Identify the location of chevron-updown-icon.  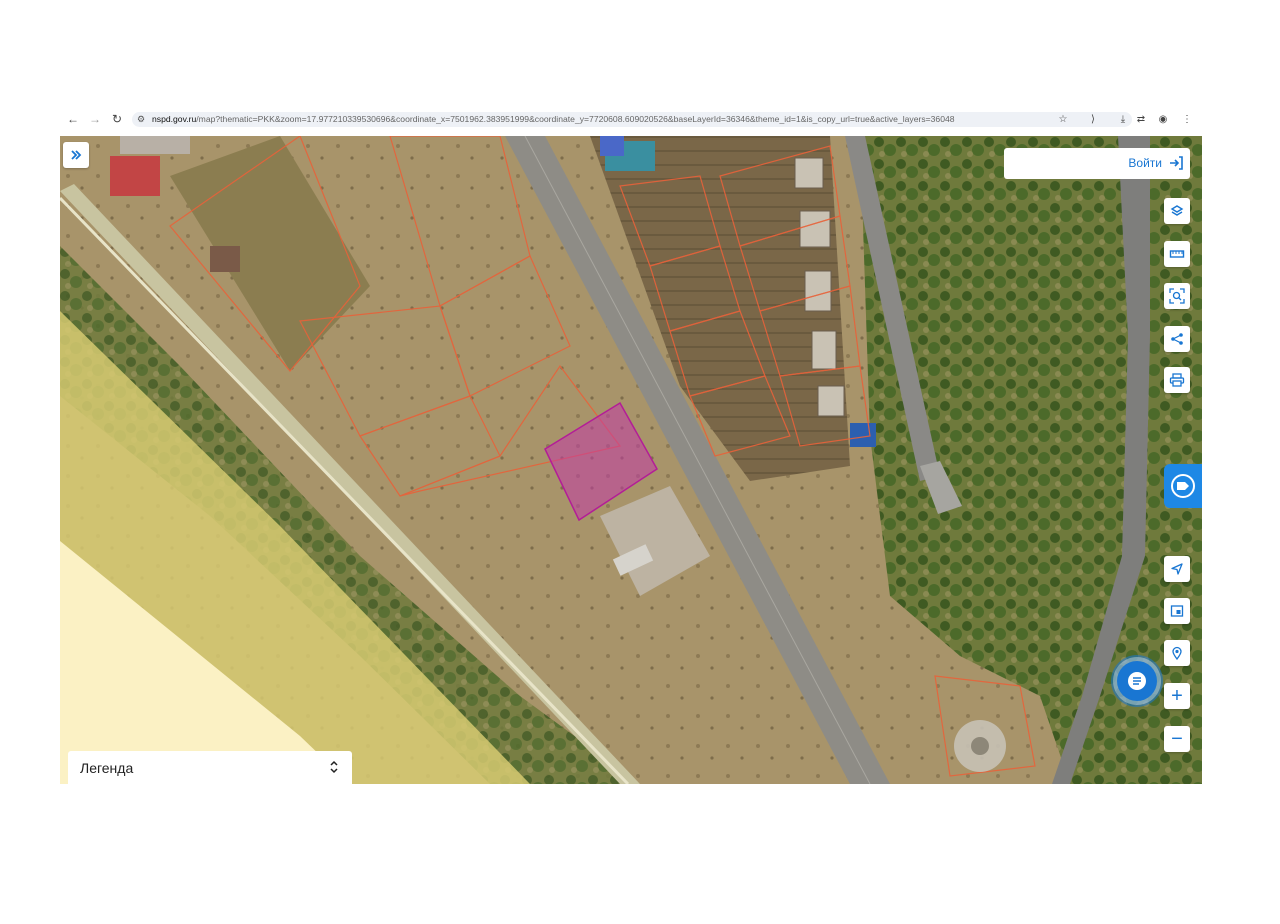
(334, 767).